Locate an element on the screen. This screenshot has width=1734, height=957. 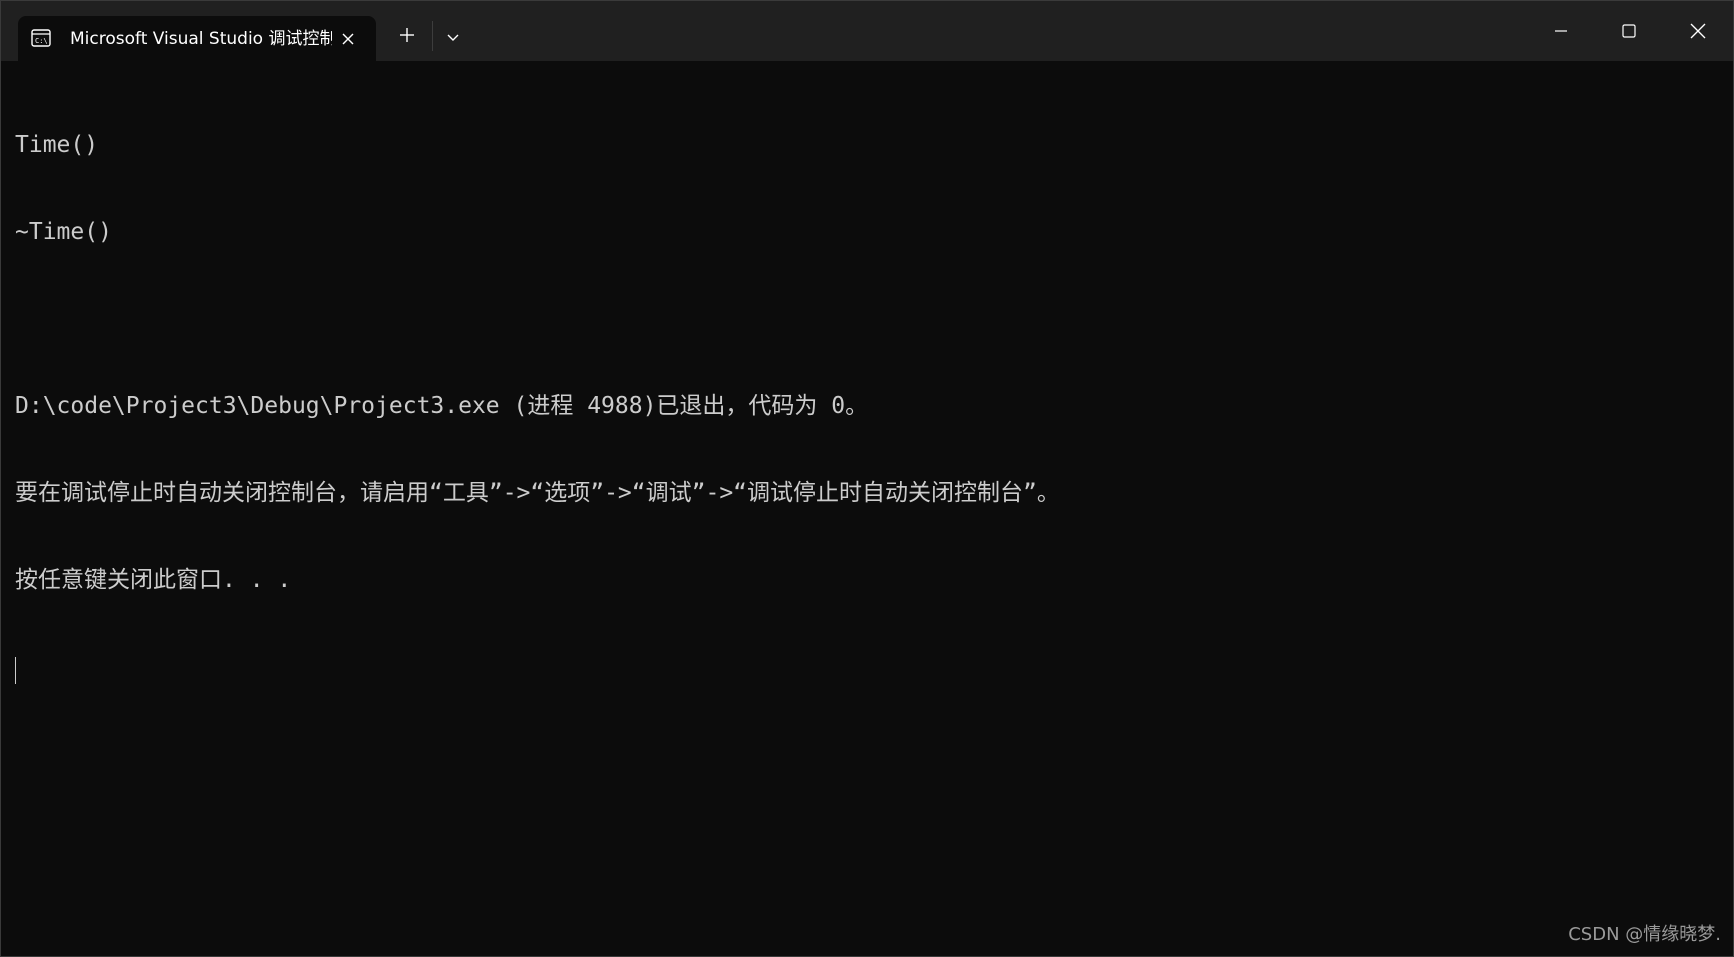
watermark: CSDN @情缘晓梦. is located at coordinates (1644, 934).